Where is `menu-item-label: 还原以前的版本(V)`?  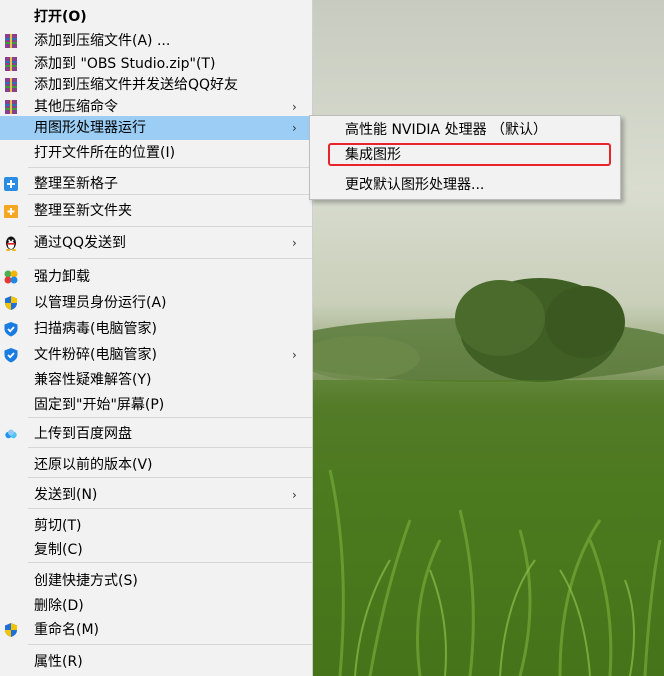
menu-item-label: 还原以前的版本(V) is located at coordinates (93, 465).